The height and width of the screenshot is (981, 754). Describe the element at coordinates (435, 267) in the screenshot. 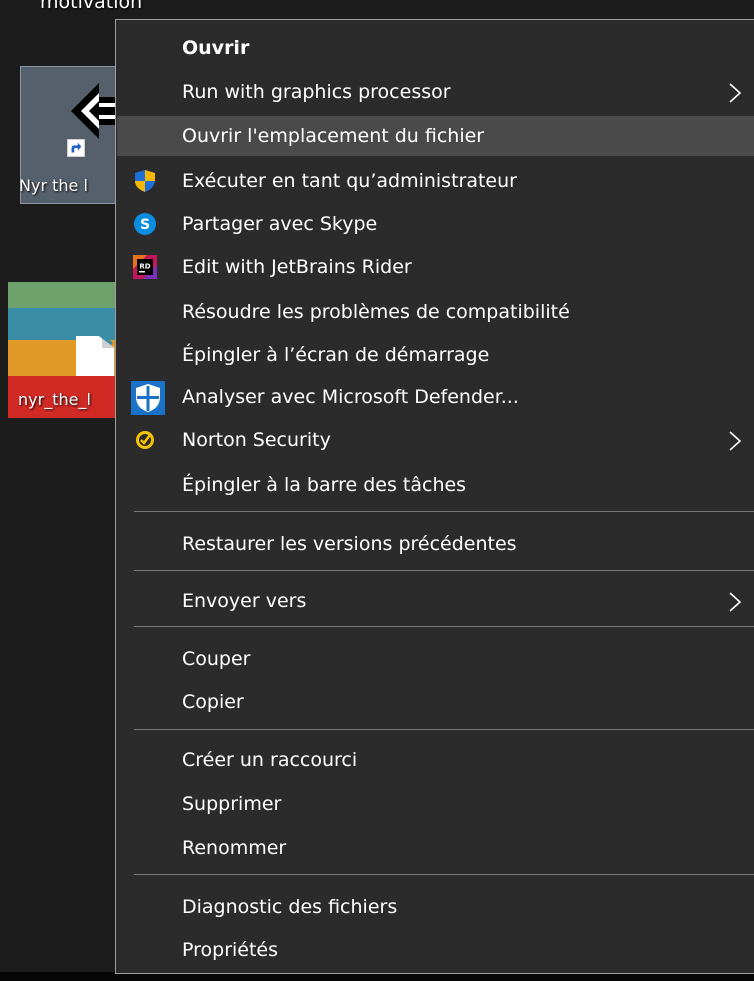

I see `menu-item-edit-with-jetbrains-rider: RD Edit with JetBrains Rider` at that location.